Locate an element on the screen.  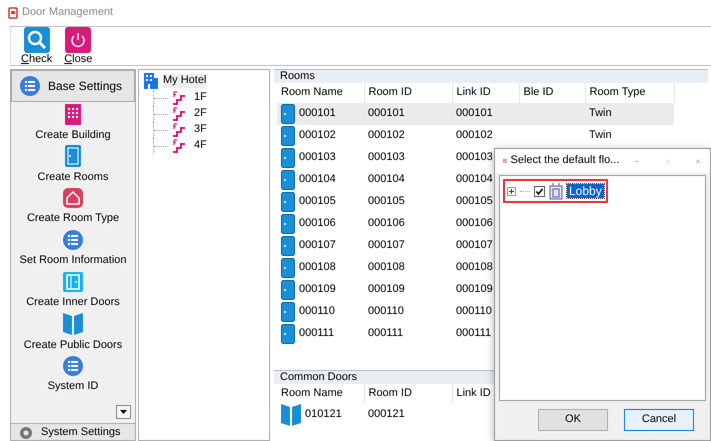
expand-icon is located at coordinates (511, 191).